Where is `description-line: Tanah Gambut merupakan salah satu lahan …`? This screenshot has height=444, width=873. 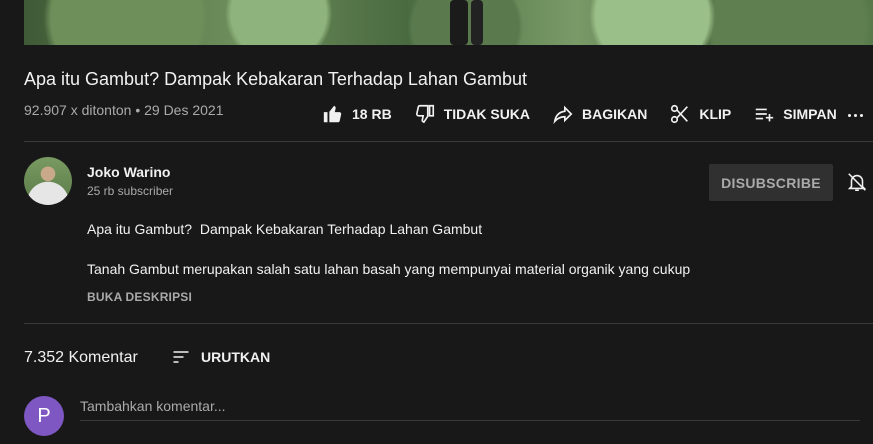 description-line: Tanah Gambut merupakan salah satu lahan … is located at coordinates (389, 269).